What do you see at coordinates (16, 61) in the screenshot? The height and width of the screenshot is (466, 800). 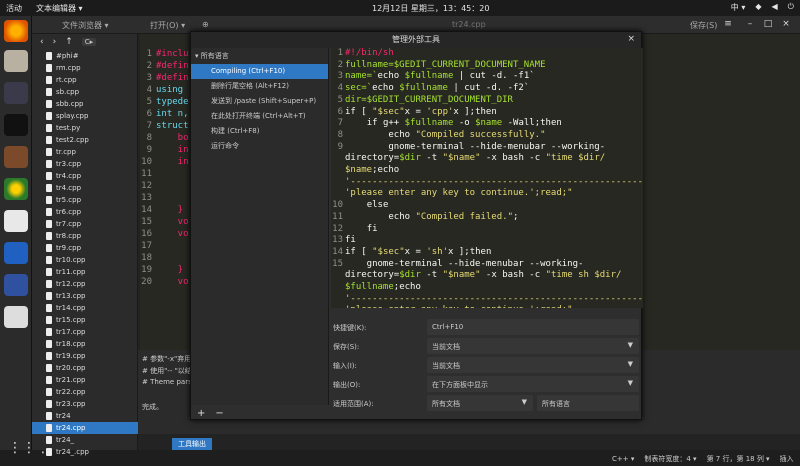 I see `files-icon` at bounding box center [16, 61].